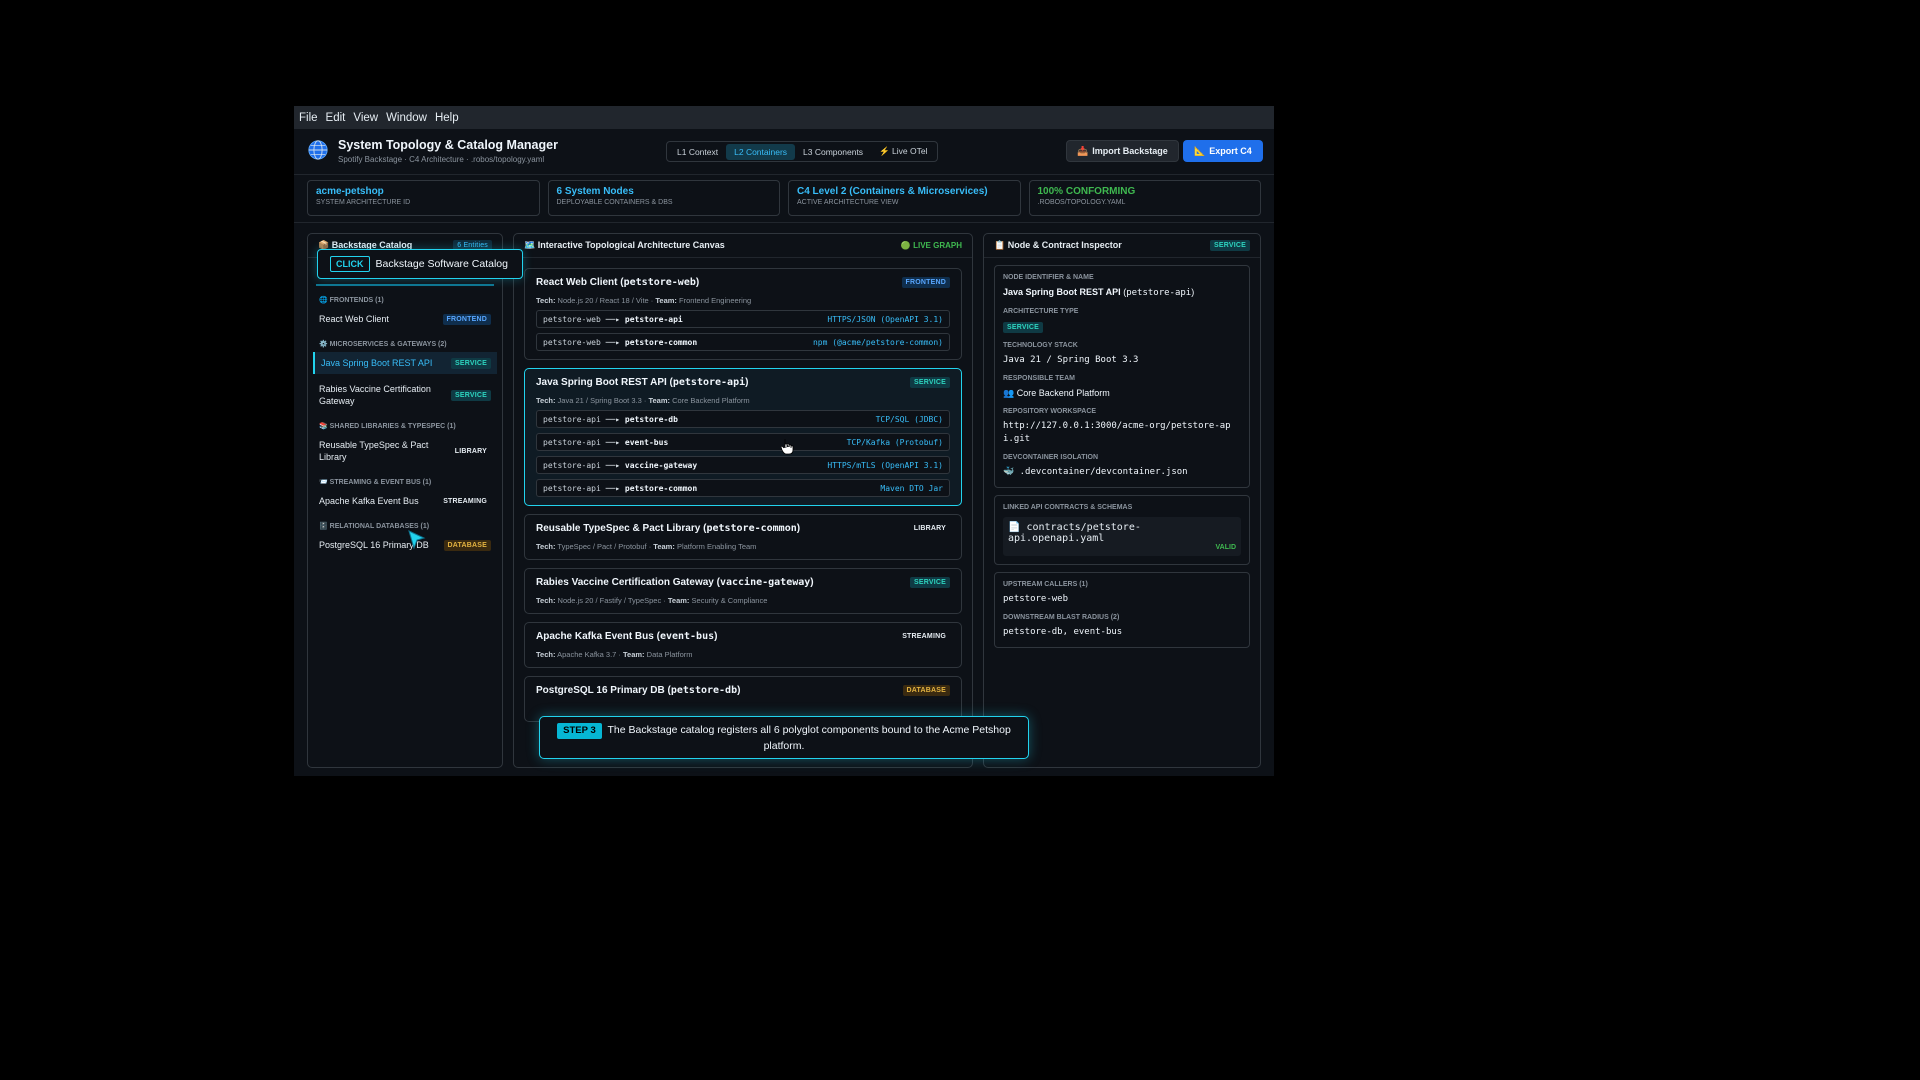 Image resolution: width=1920 pixels, height=1080 pixels. I want to click on upstream-label: Upstream Callers (1), so click(1045, 584).